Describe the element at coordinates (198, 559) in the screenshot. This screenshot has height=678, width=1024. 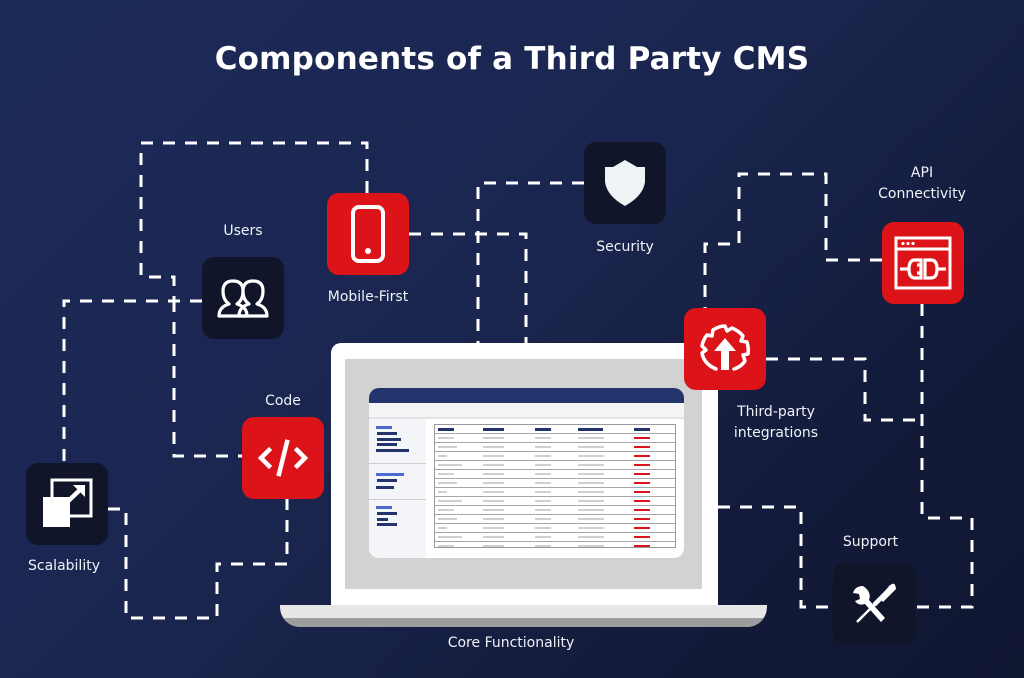
I see `connector-scalability-code` at that location.